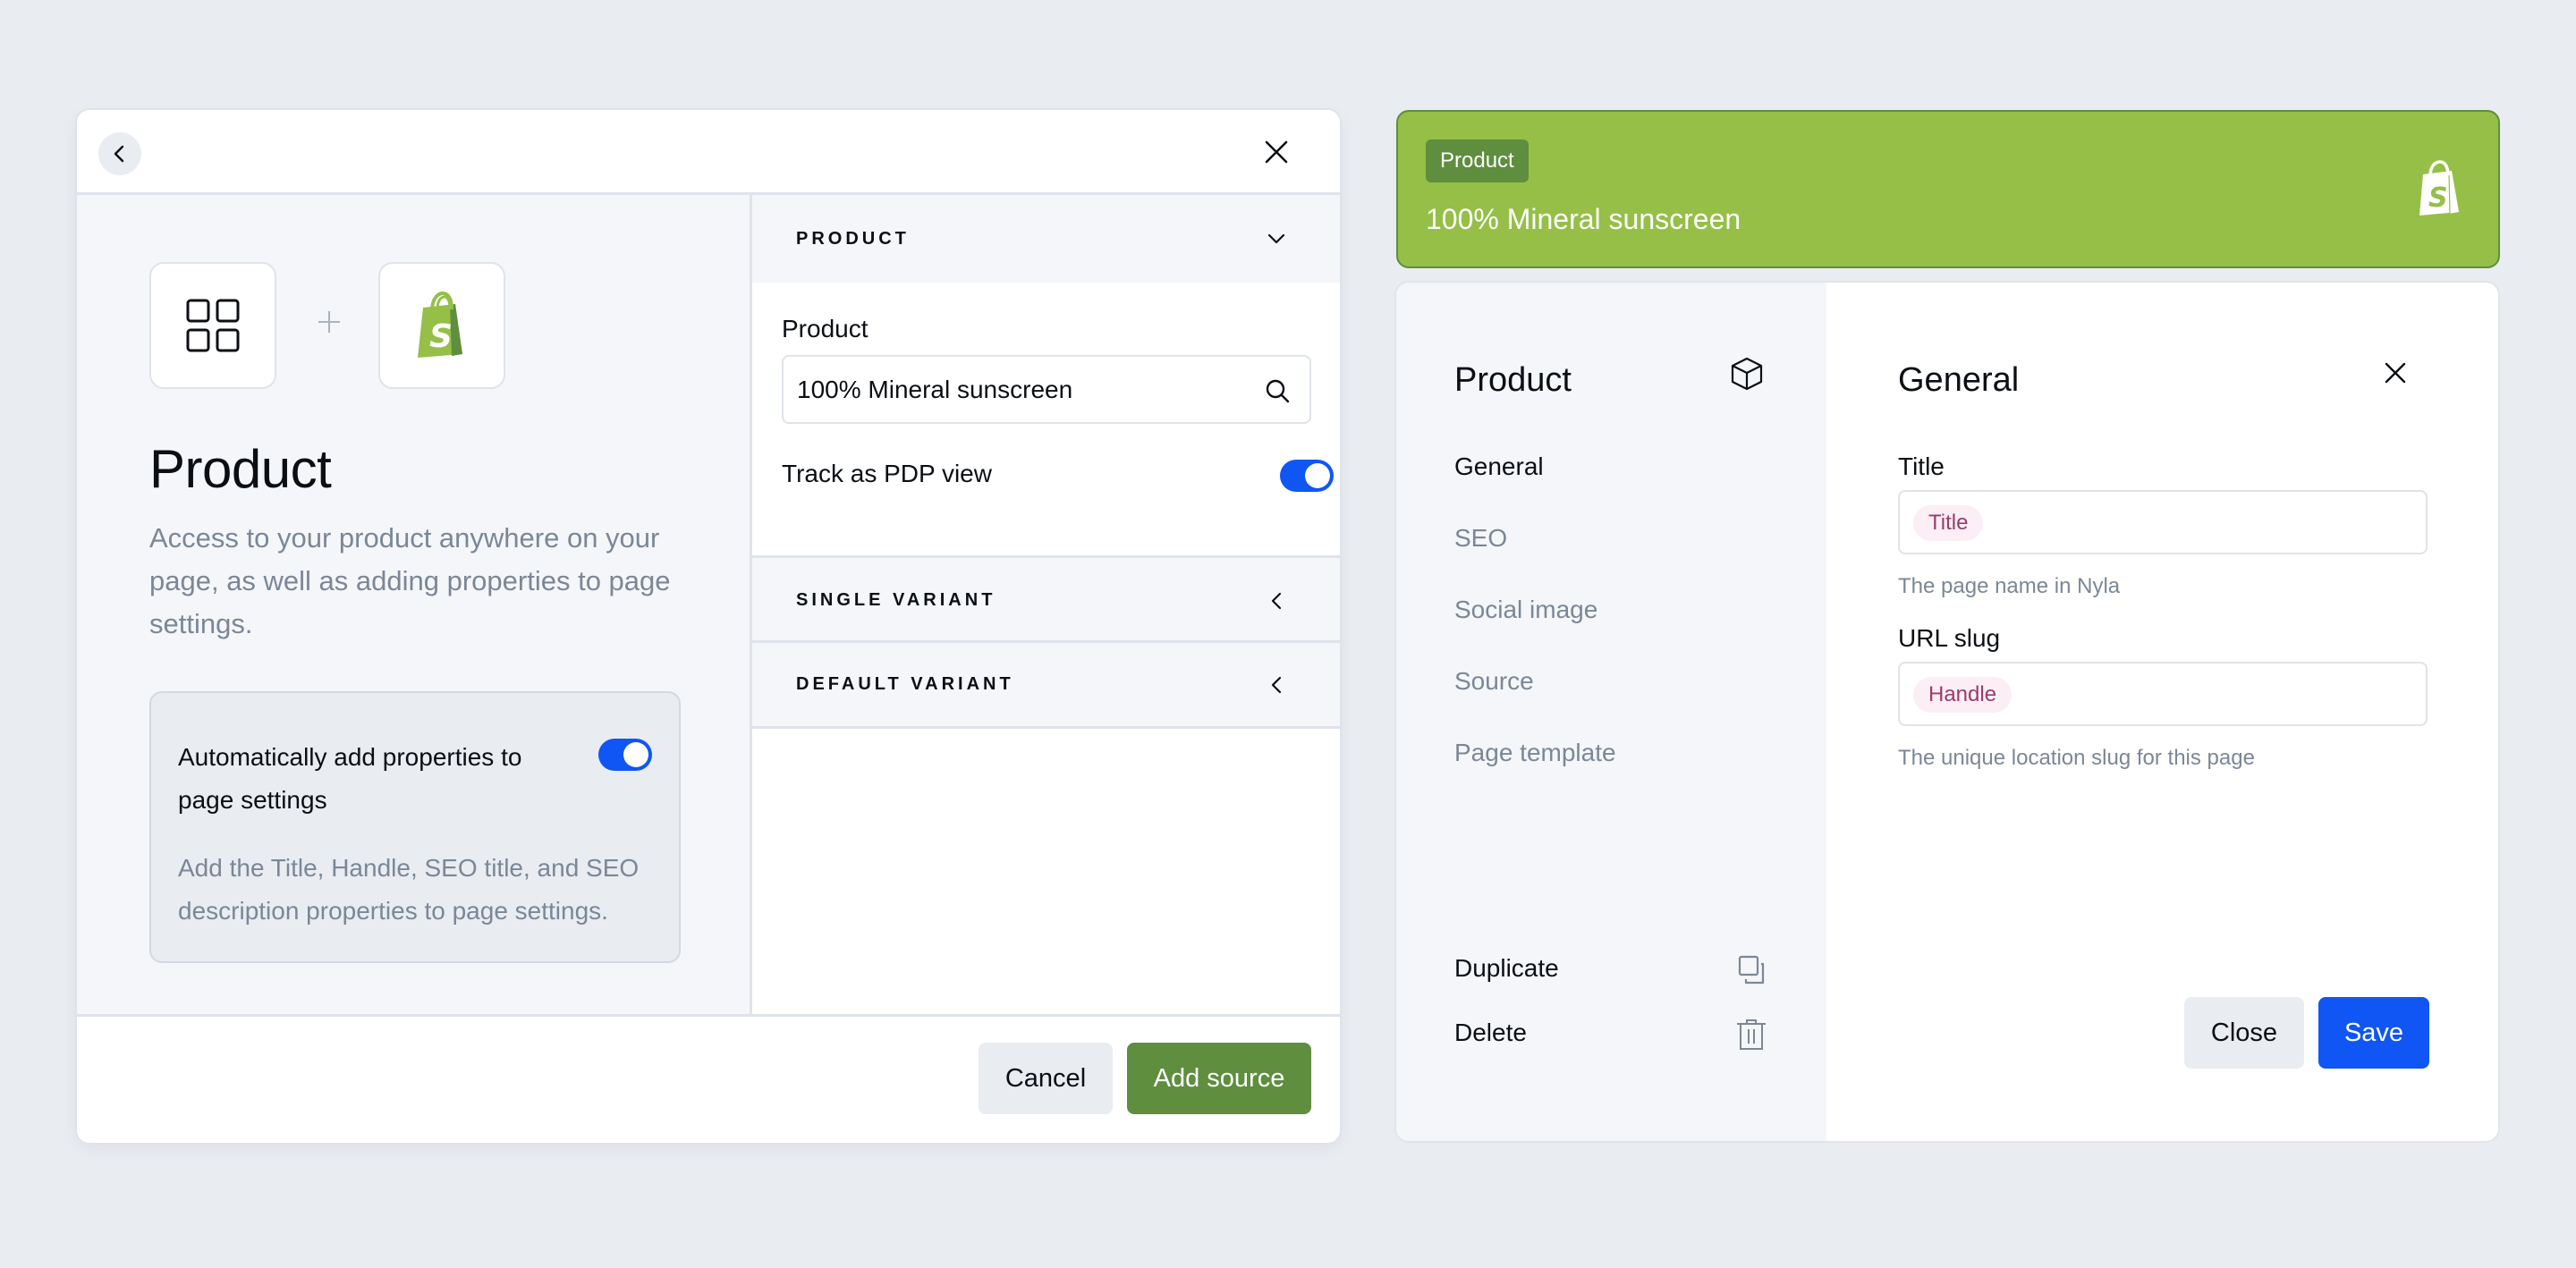  I want to click on sidebar-item-seo: SEO, so click(1480, 538).